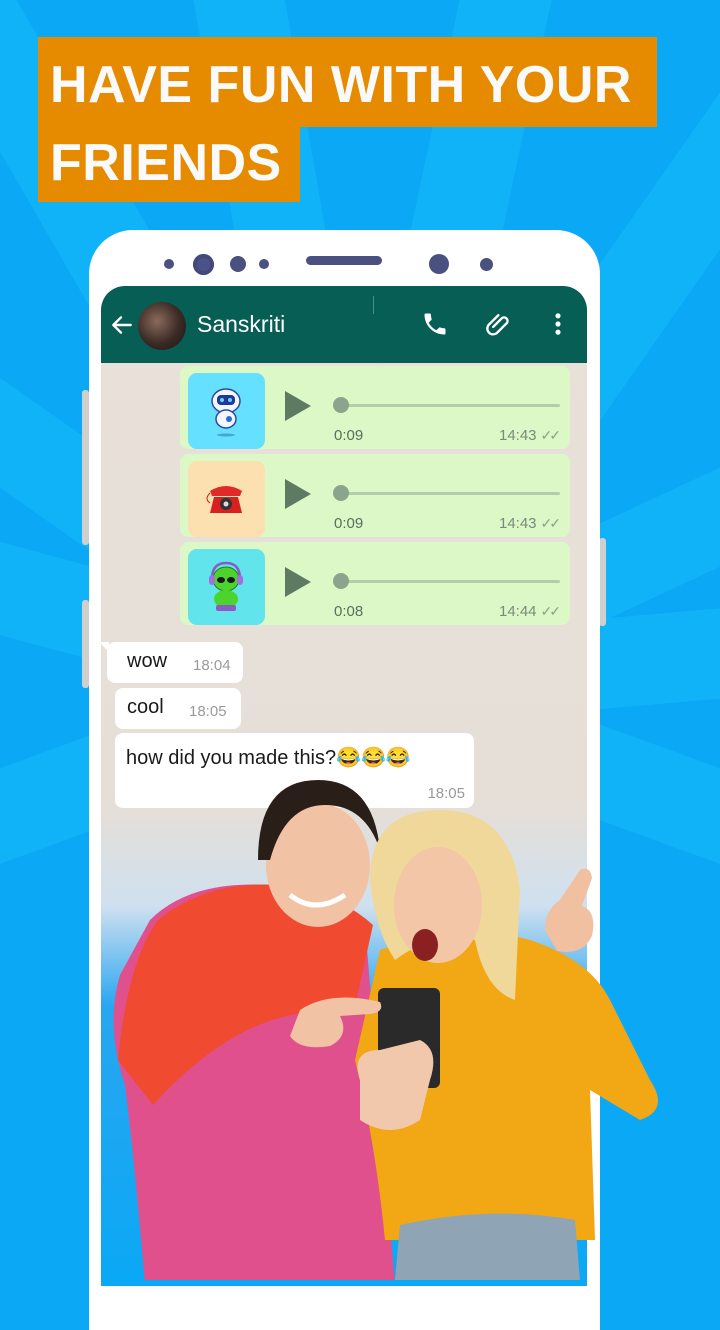 The image size is (720, 1330). I want to click on robot-icon, so click(226, 412).